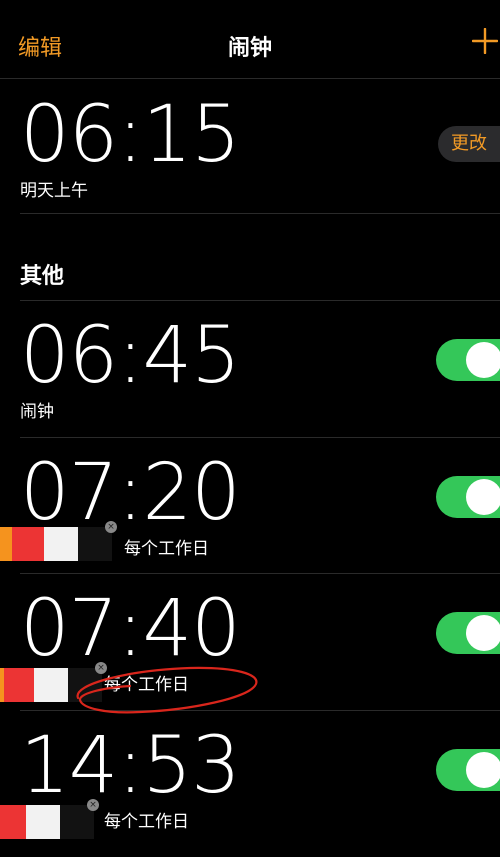  Describe the element at coordinates (54, 191) in the screenshot. I see `sleep-alarm-subtitle: 明天上午` at that location.